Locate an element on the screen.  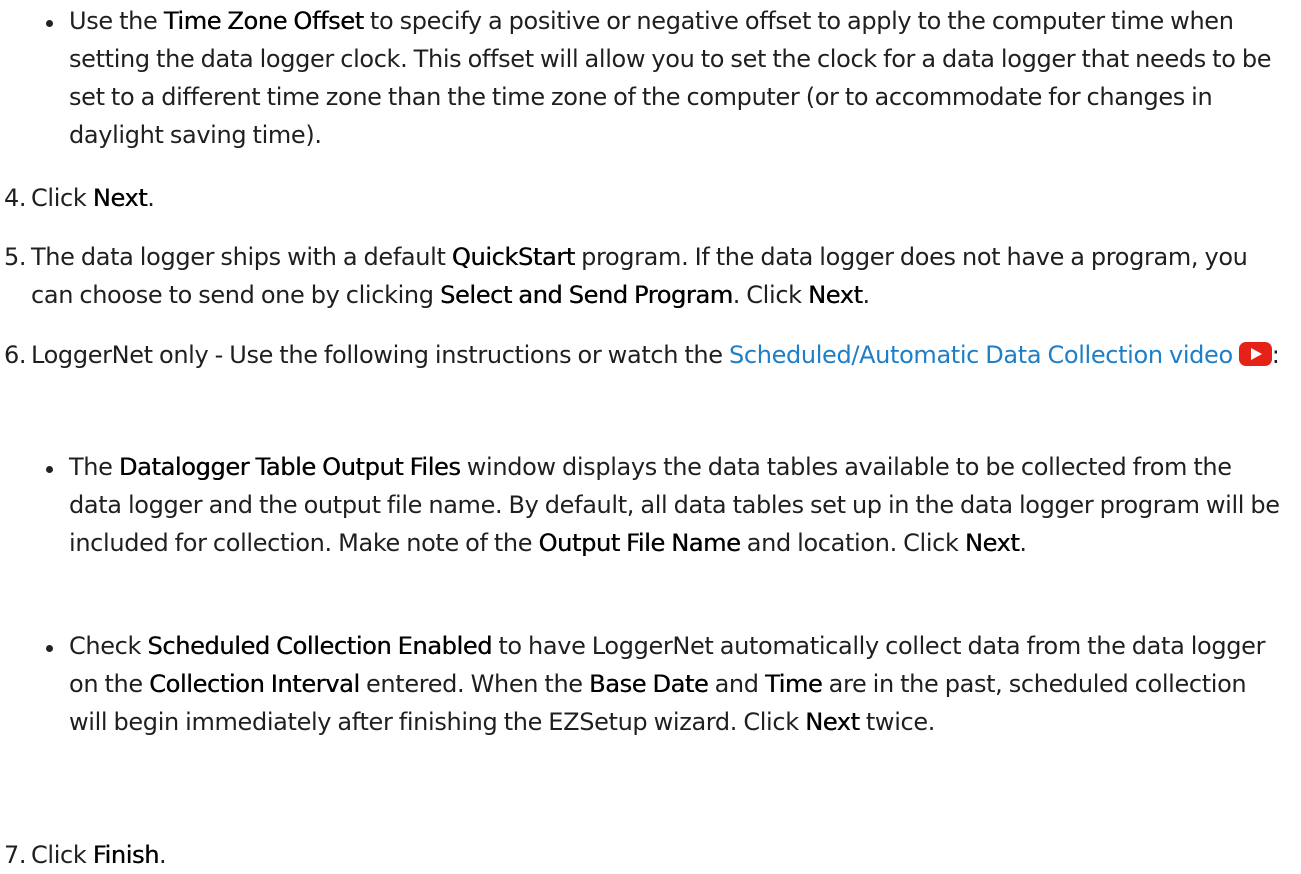
step-7-paragraph: Click Finish. is located at coordinates (661, 855).